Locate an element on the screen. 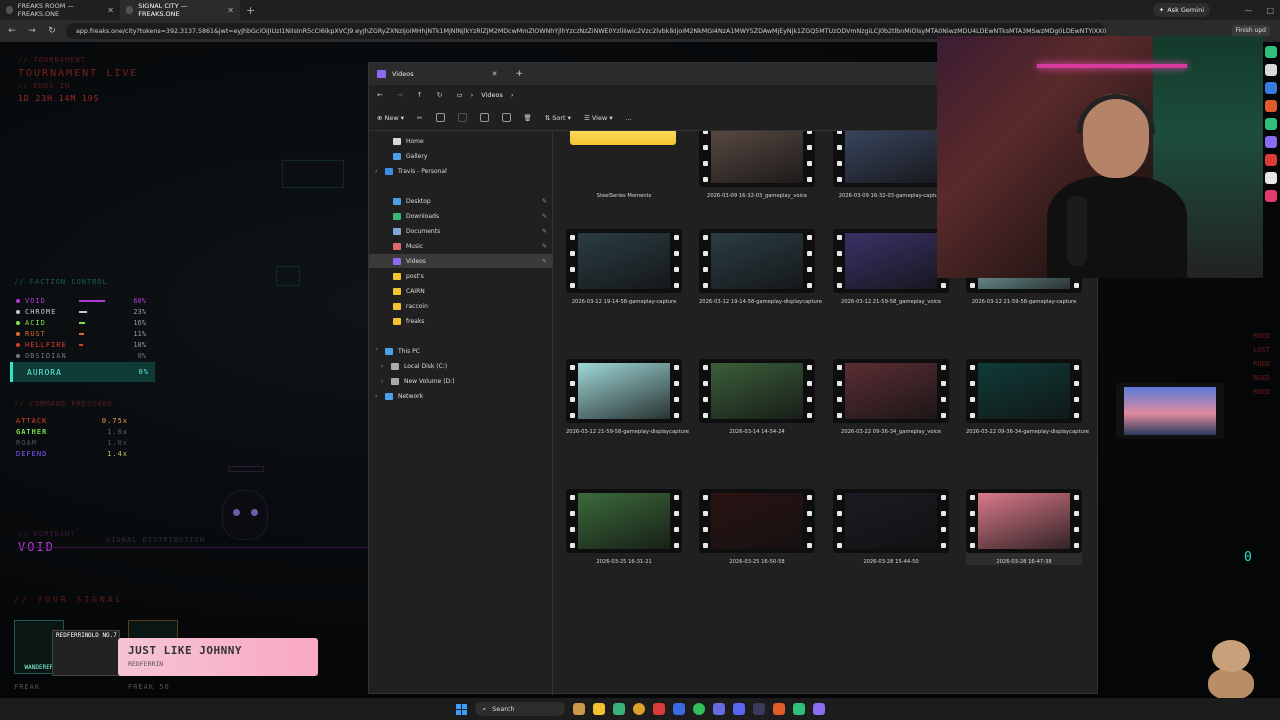 Image resolution: width=1280 pixels, height=720 pixels. sidebar-item: Documents ✎ is located at coordinates (461, 231).